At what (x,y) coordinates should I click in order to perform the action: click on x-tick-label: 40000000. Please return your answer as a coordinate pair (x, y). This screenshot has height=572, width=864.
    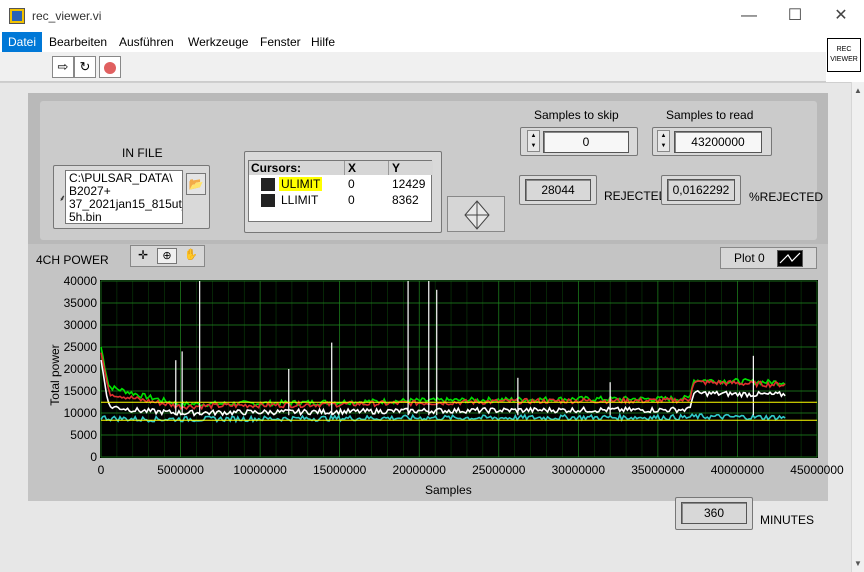
    Looking at the image, I should click on (738, 470).